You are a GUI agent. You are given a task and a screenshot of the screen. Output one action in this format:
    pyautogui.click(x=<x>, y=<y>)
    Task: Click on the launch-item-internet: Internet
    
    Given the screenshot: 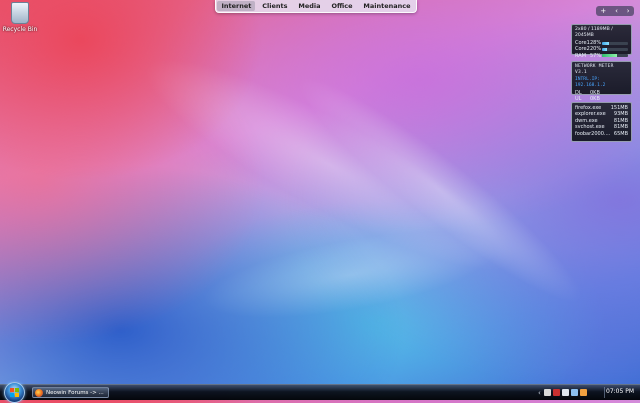 What is the action you would take?
    pyautogui.click(x=236, y=6)
    